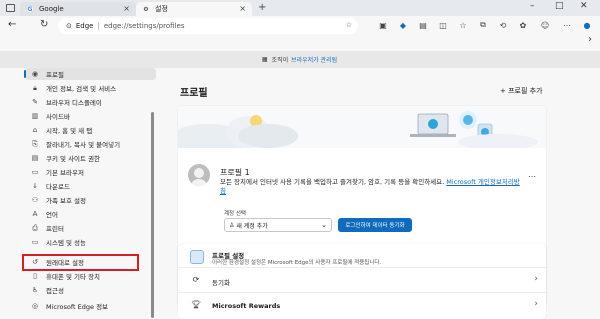  I want to click on new-tab-button: +, so click(262, 7).